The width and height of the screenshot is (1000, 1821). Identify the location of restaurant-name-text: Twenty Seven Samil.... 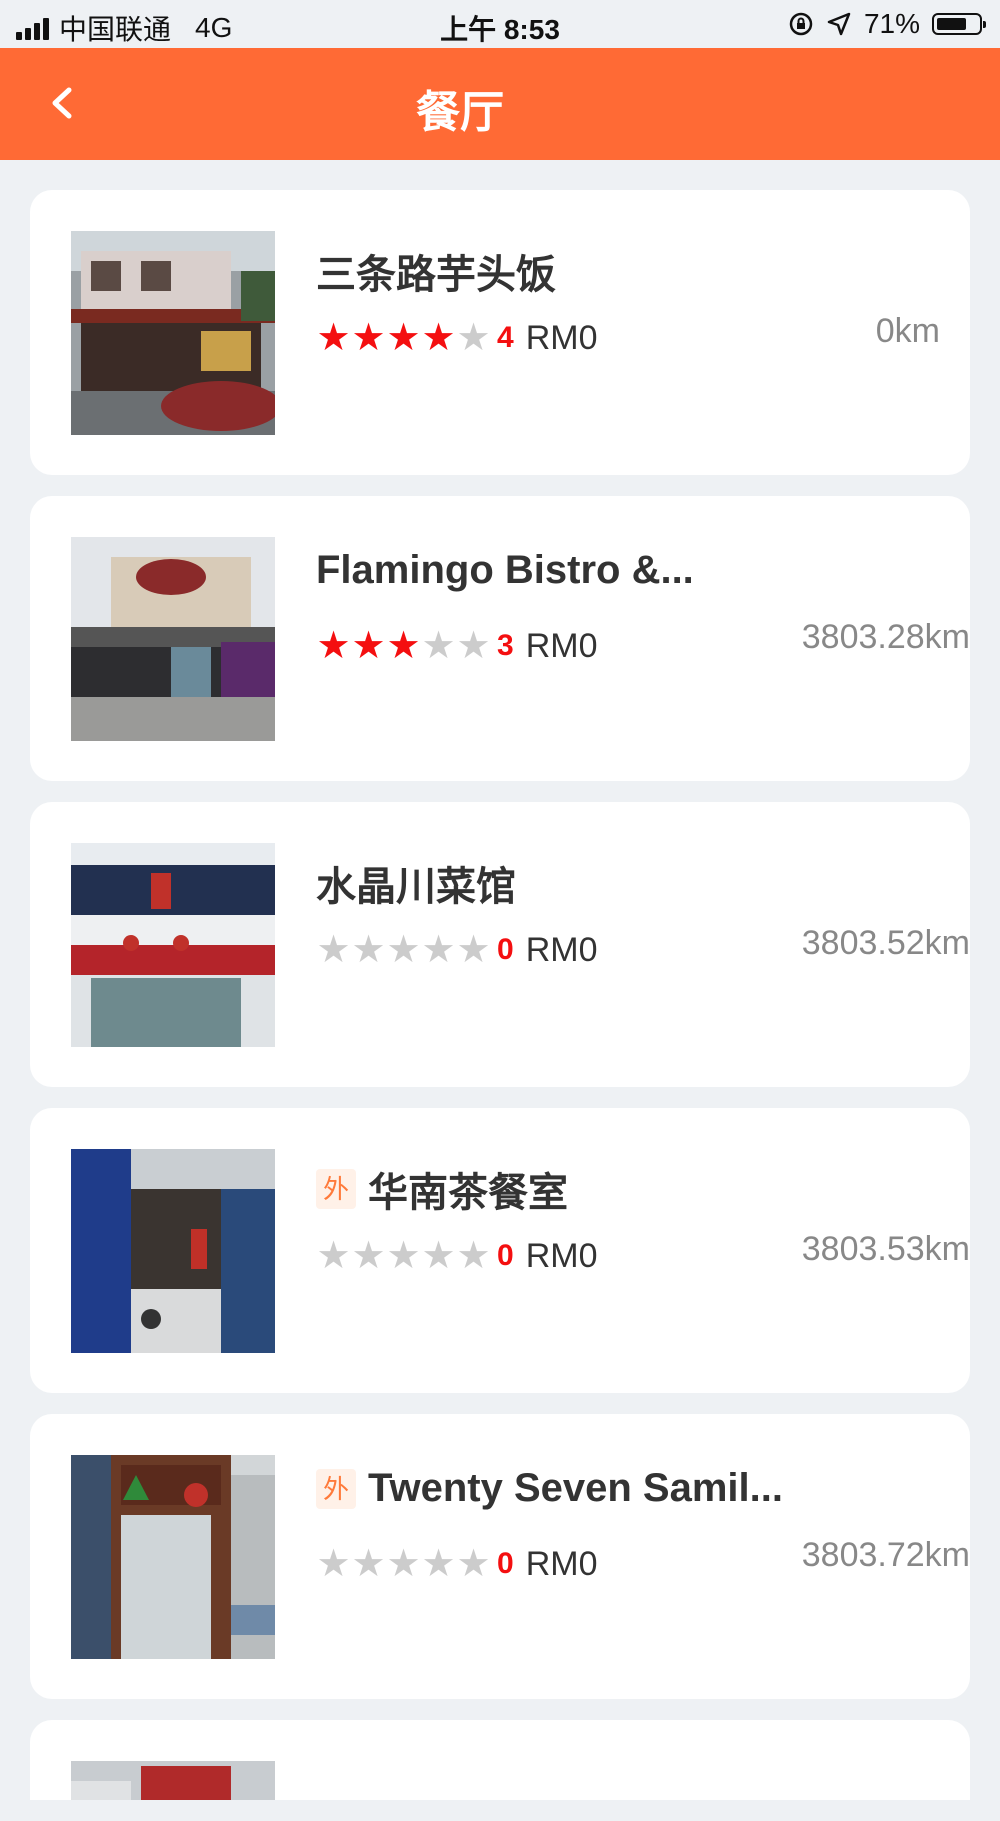
(575, 1488).